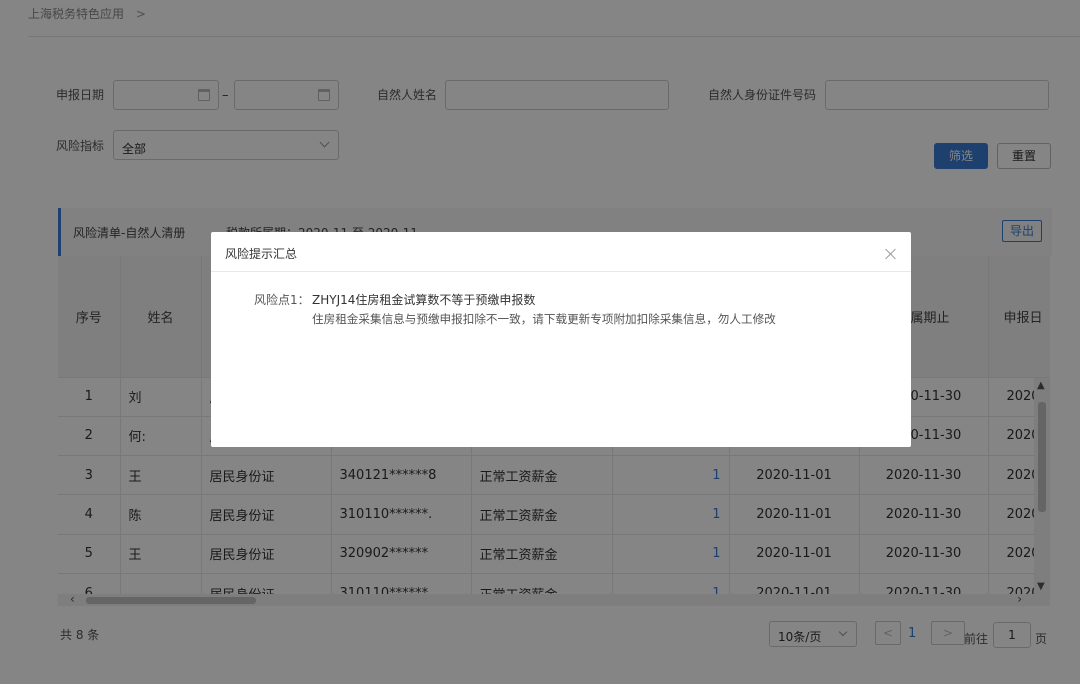  Describe the element at coordinates (282, 300) in the screenshot. I see `risk-point-label: 风险点1：` at that location.